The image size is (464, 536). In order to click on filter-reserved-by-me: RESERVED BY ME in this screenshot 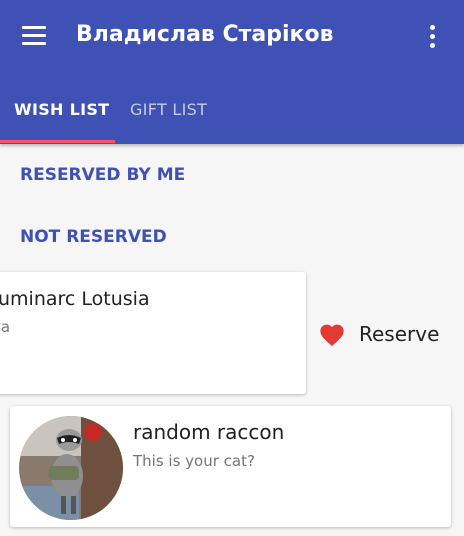, I will do `click(102, 175)`.